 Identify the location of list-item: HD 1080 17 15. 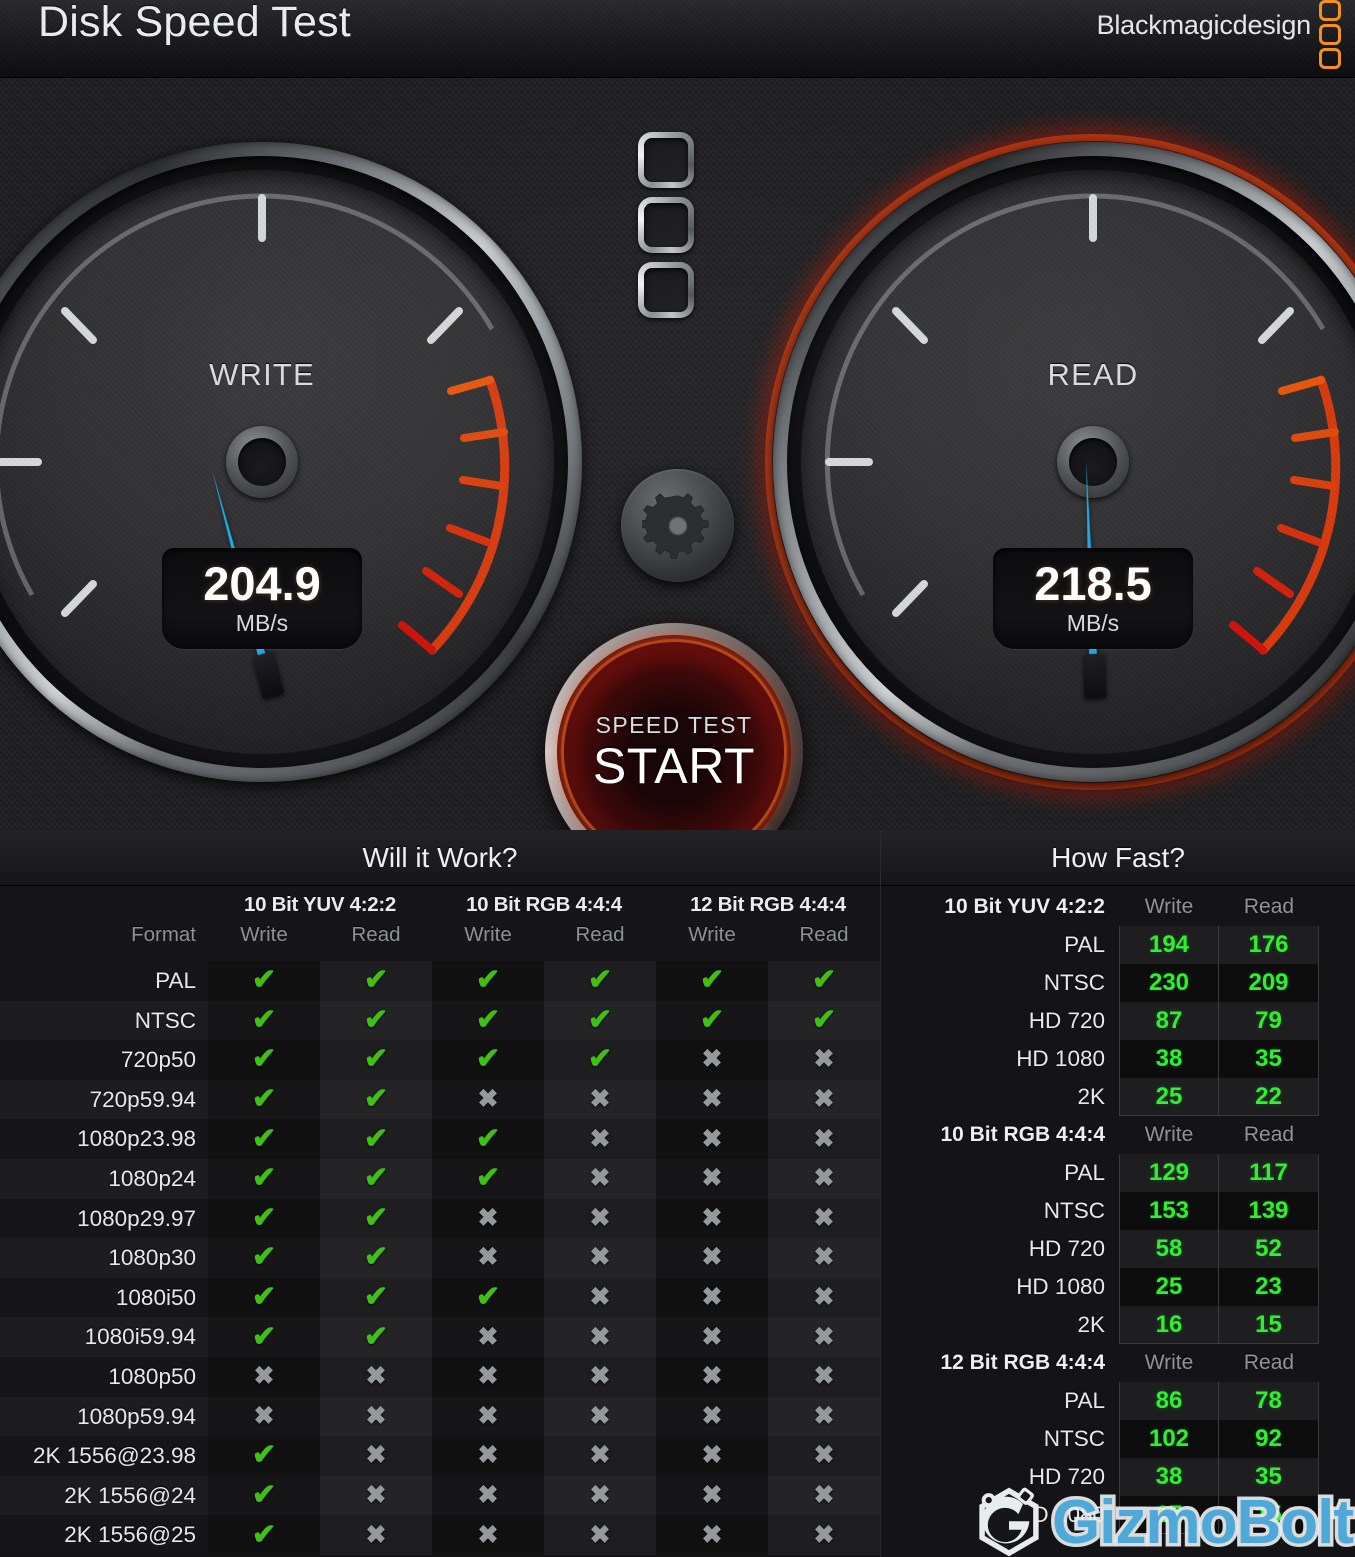
(1118, 1515).